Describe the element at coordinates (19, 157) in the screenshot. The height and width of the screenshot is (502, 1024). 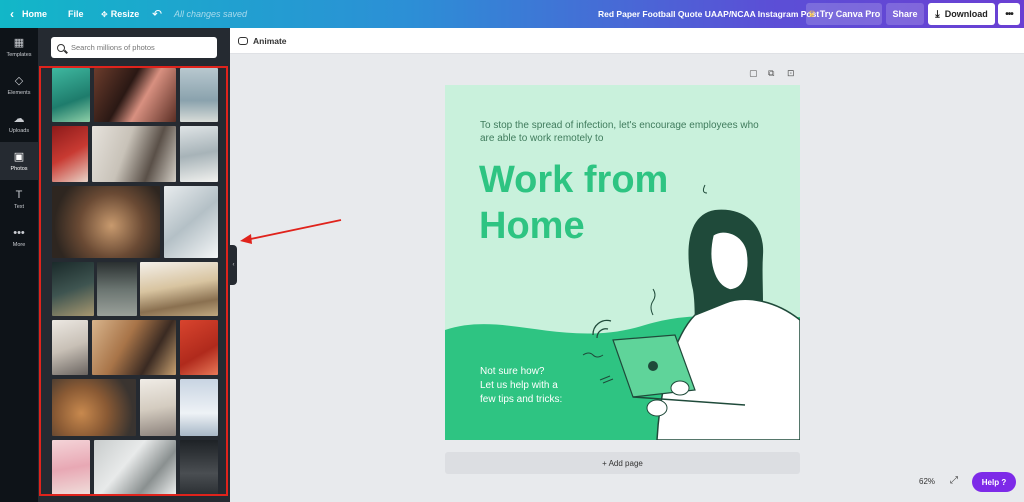
I see `photos-icon: ▣` at that location.